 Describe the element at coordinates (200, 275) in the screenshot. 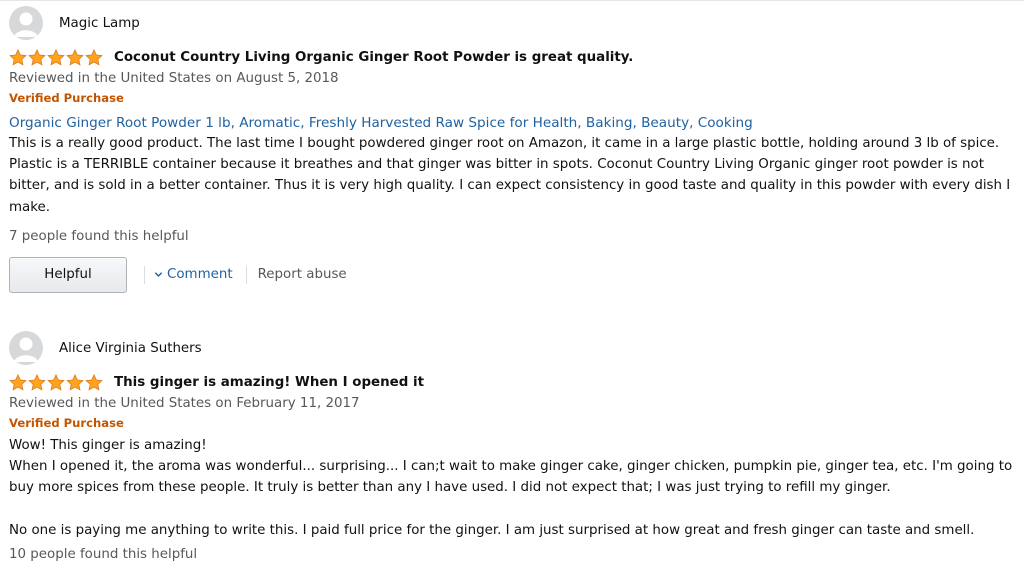

I see `comment-label: Comment` at that location.